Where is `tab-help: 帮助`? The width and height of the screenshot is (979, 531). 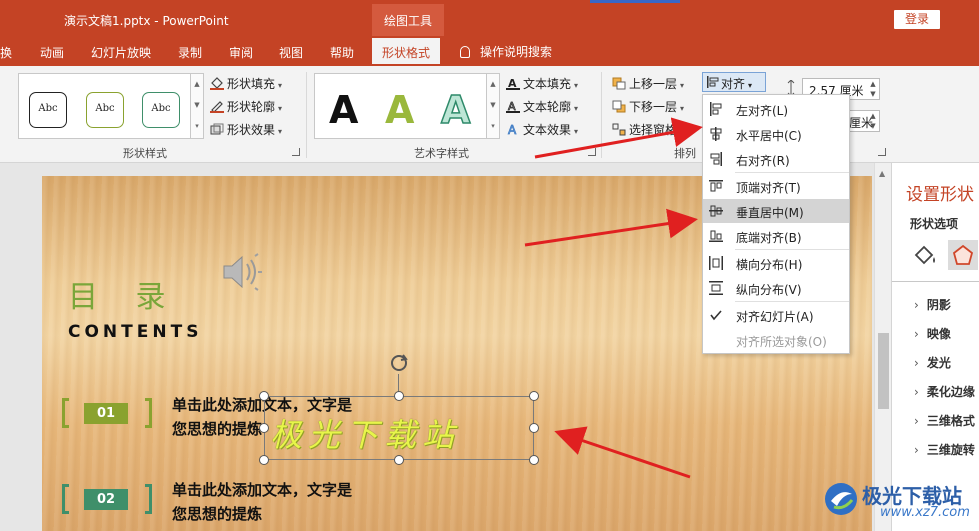
tab-help: 帮助 is located at coordinates (342, 52).